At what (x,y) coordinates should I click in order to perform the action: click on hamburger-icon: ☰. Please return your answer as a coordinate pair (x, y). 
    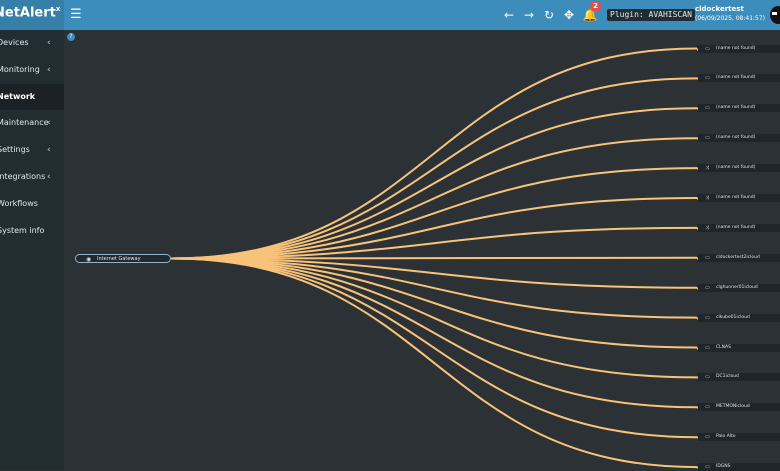
    Looking at the image, I should click on (76, 15).